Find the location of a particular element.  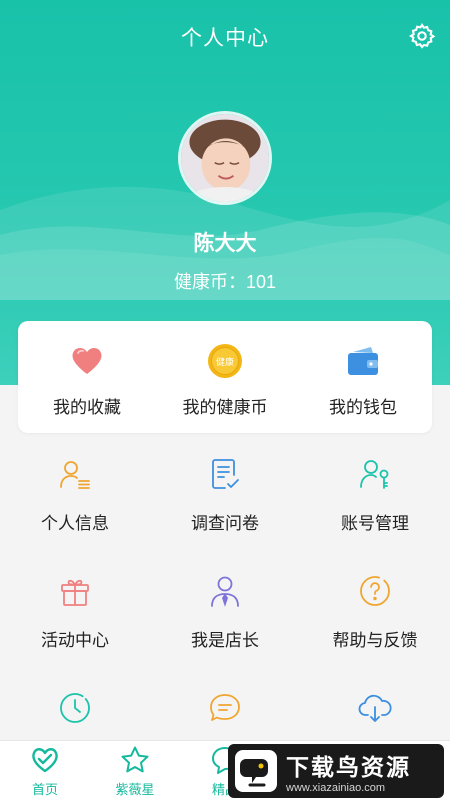

my-health-coins-button: 健康 我的健康币 is located at coordinates (225, 377).